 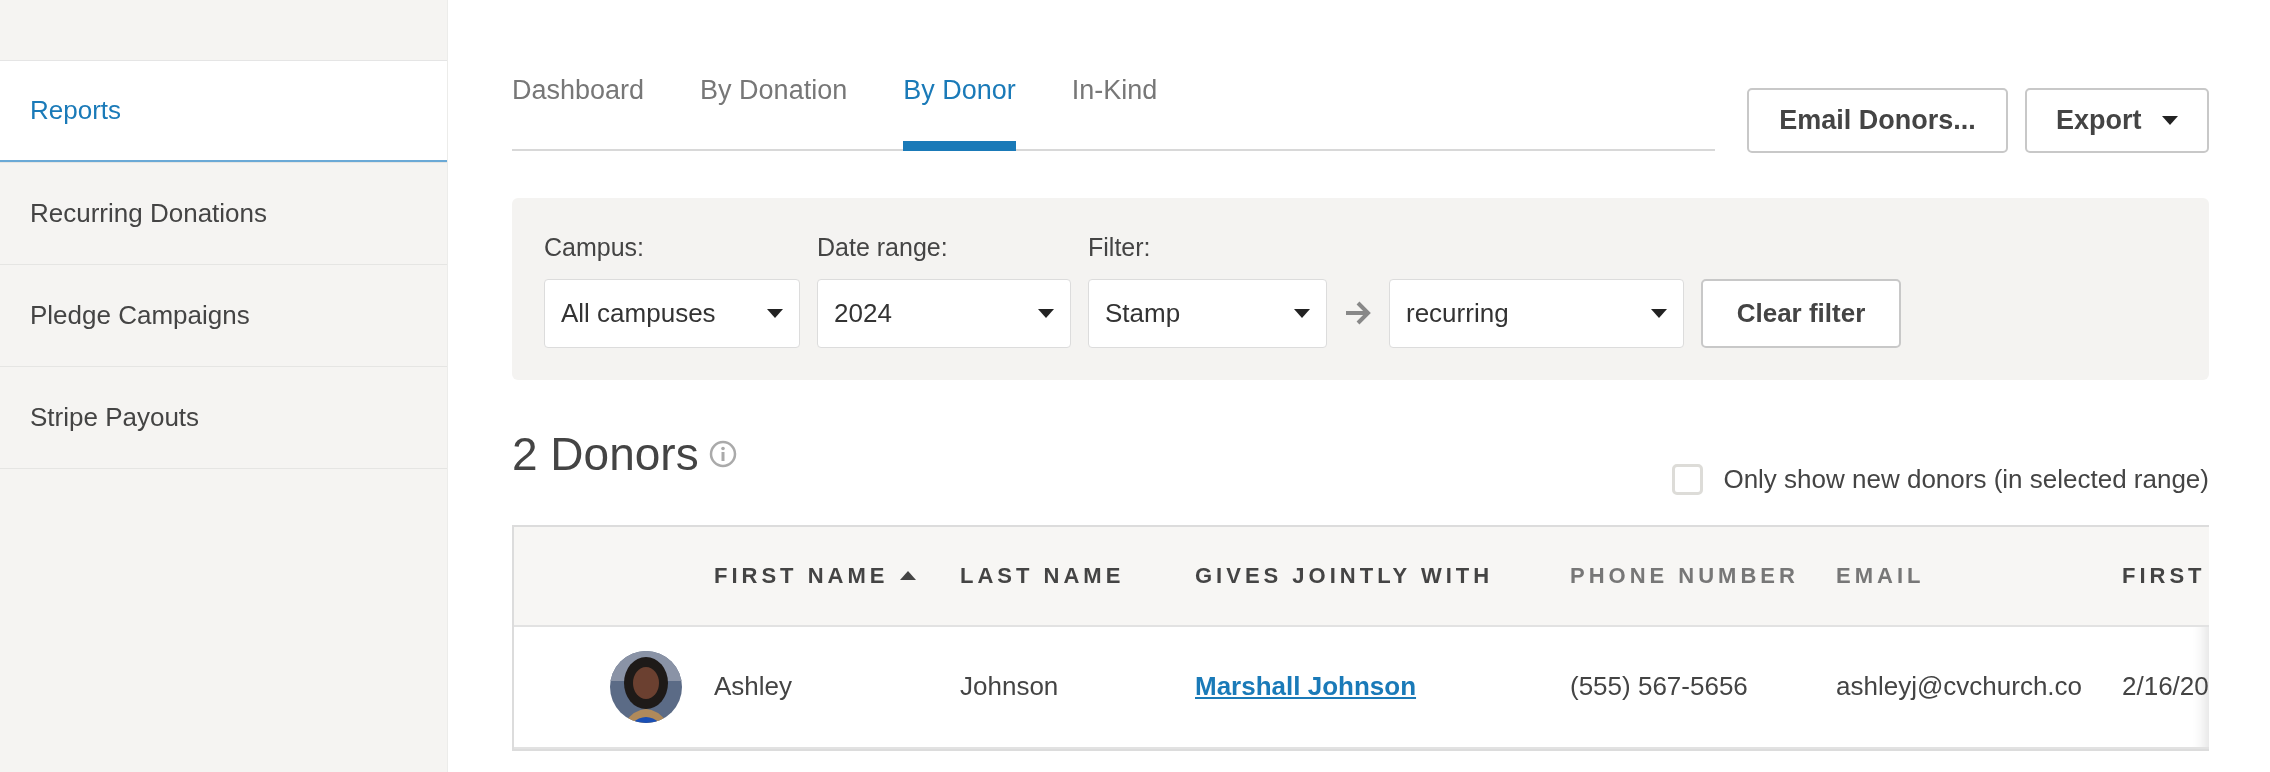 I want to click on column-header: PHONE NUMBER, so click(x=1684, y=575).